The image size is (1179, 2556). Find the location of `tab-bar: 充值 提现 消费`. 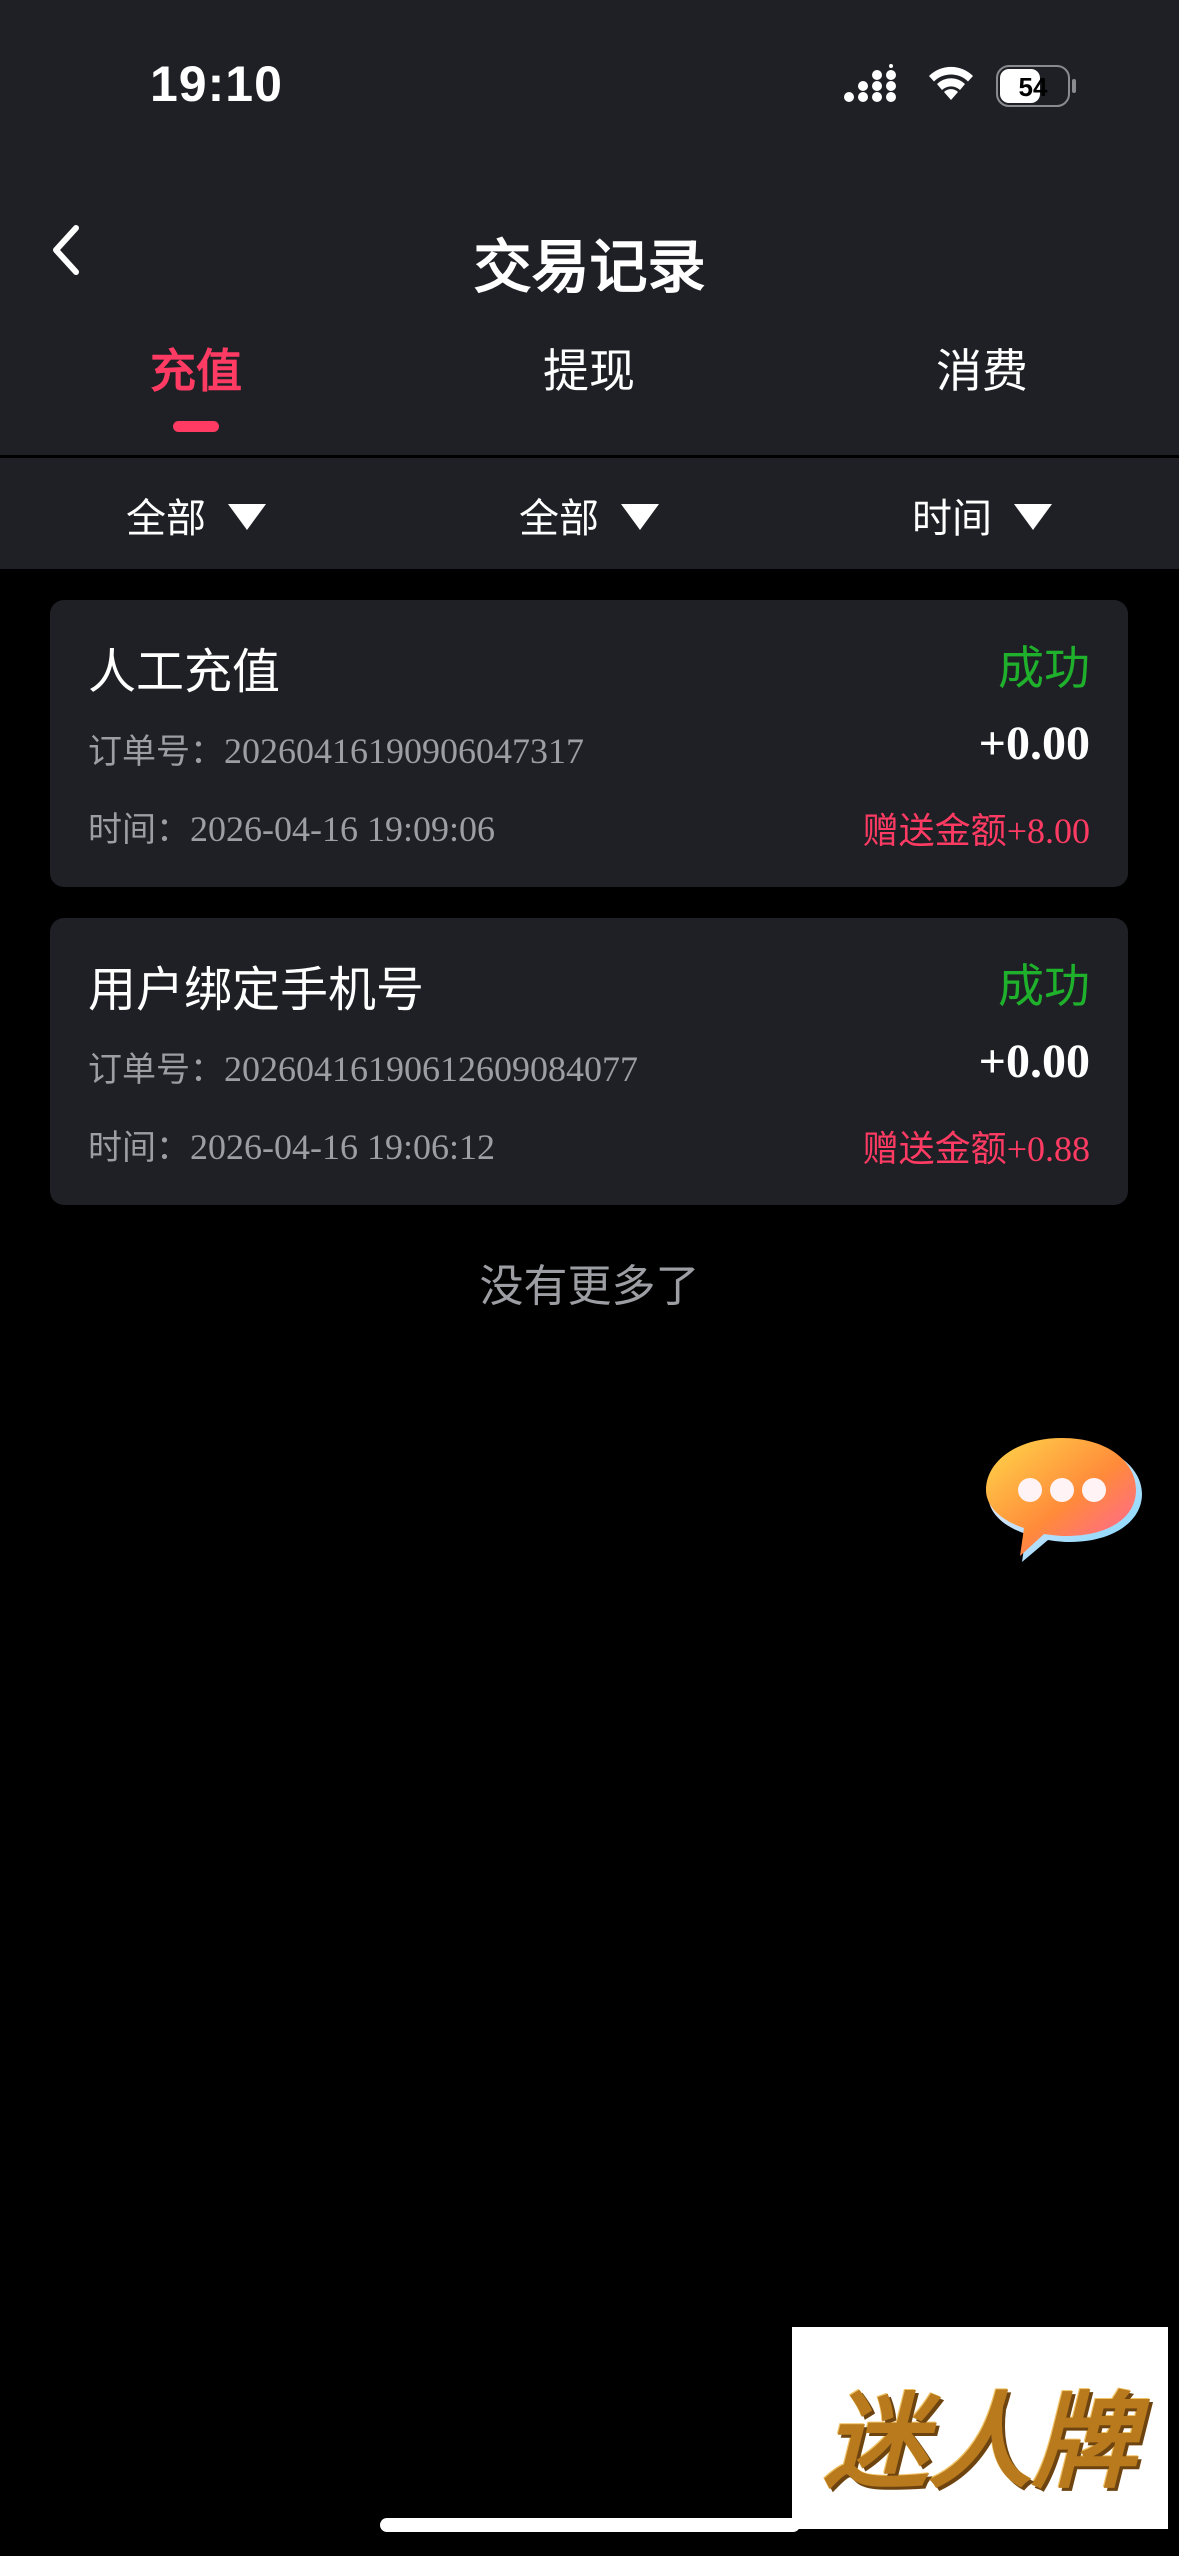

tab-bar: 充值 提现 消费 is located at coordinates (589, 395).